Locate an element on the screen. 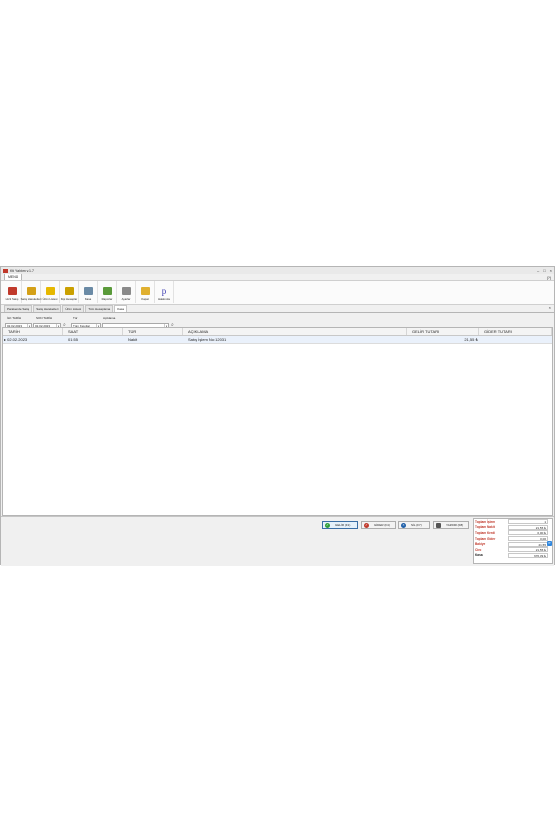  p-letter-icon: p is located at coordinates (164, 291).